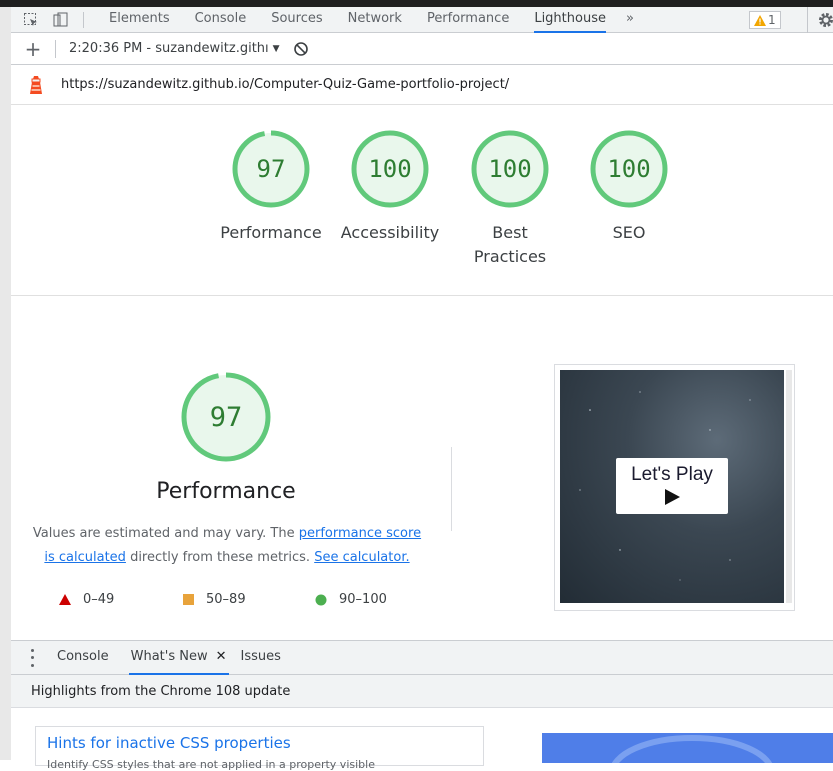  I want to click on legend-average: 50–89, so click(214, 599).